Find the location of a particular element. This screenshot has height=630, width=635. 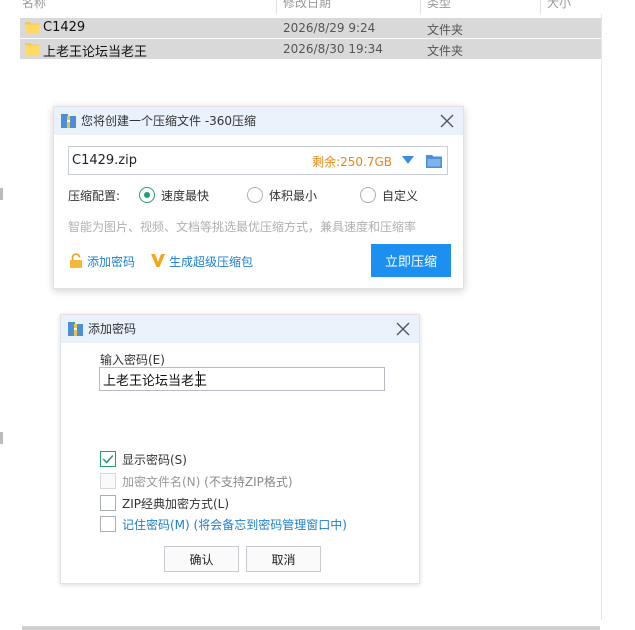

password-input is located at coordinates (242, 379).